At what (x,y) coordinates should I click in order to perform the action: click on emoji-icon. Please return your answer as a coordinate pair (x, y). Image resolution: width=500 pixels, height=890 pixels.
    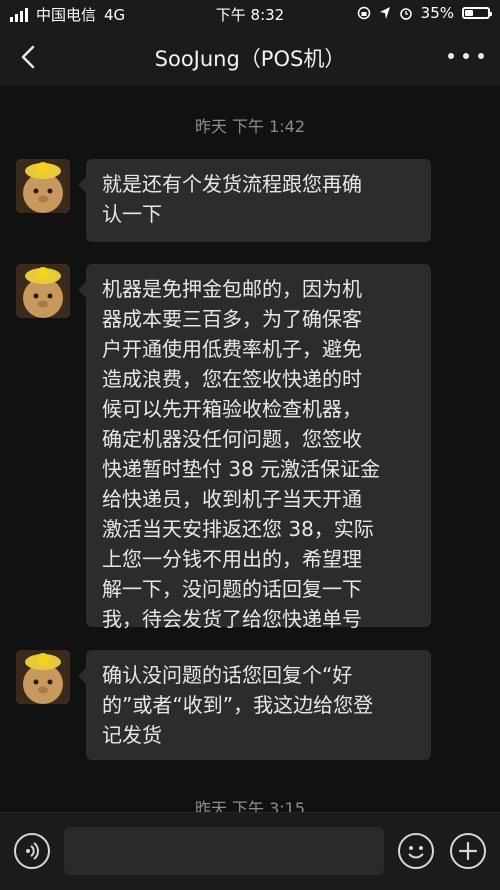
    Looking at the image, I should click on (416, 851).